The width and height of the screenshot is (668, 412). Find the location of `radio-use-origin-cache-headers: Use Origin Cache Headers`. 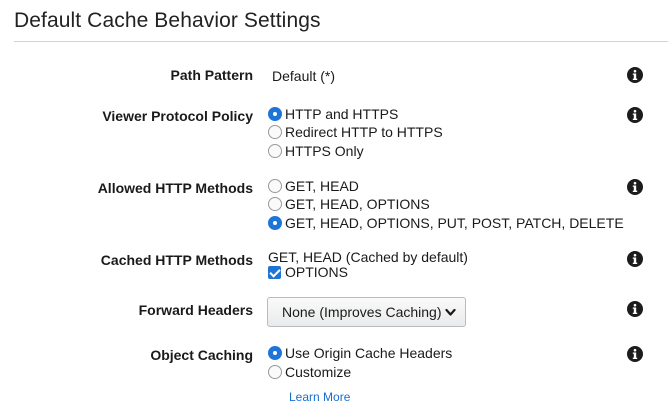

radio-use-origin-cache-headers: Use Origin Cache Headers is located at coordinates (360, 353).